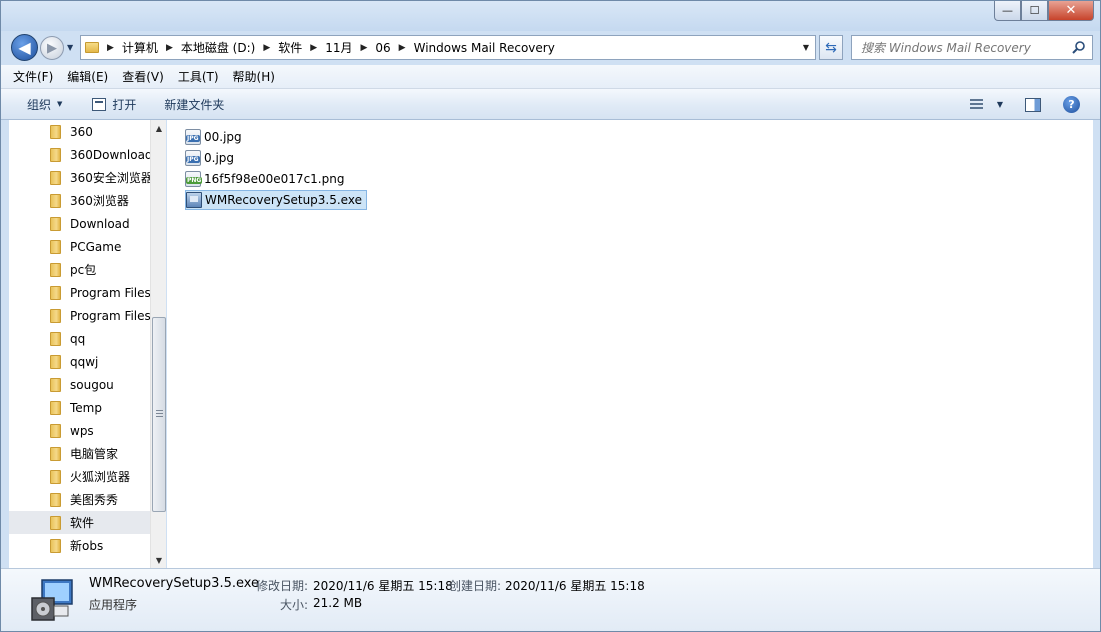 This screenshot has width=1101, height=632. Describe the element at coordinates (223, 137) in the screenshot. I see `file-name: 00.jpg` at that location.